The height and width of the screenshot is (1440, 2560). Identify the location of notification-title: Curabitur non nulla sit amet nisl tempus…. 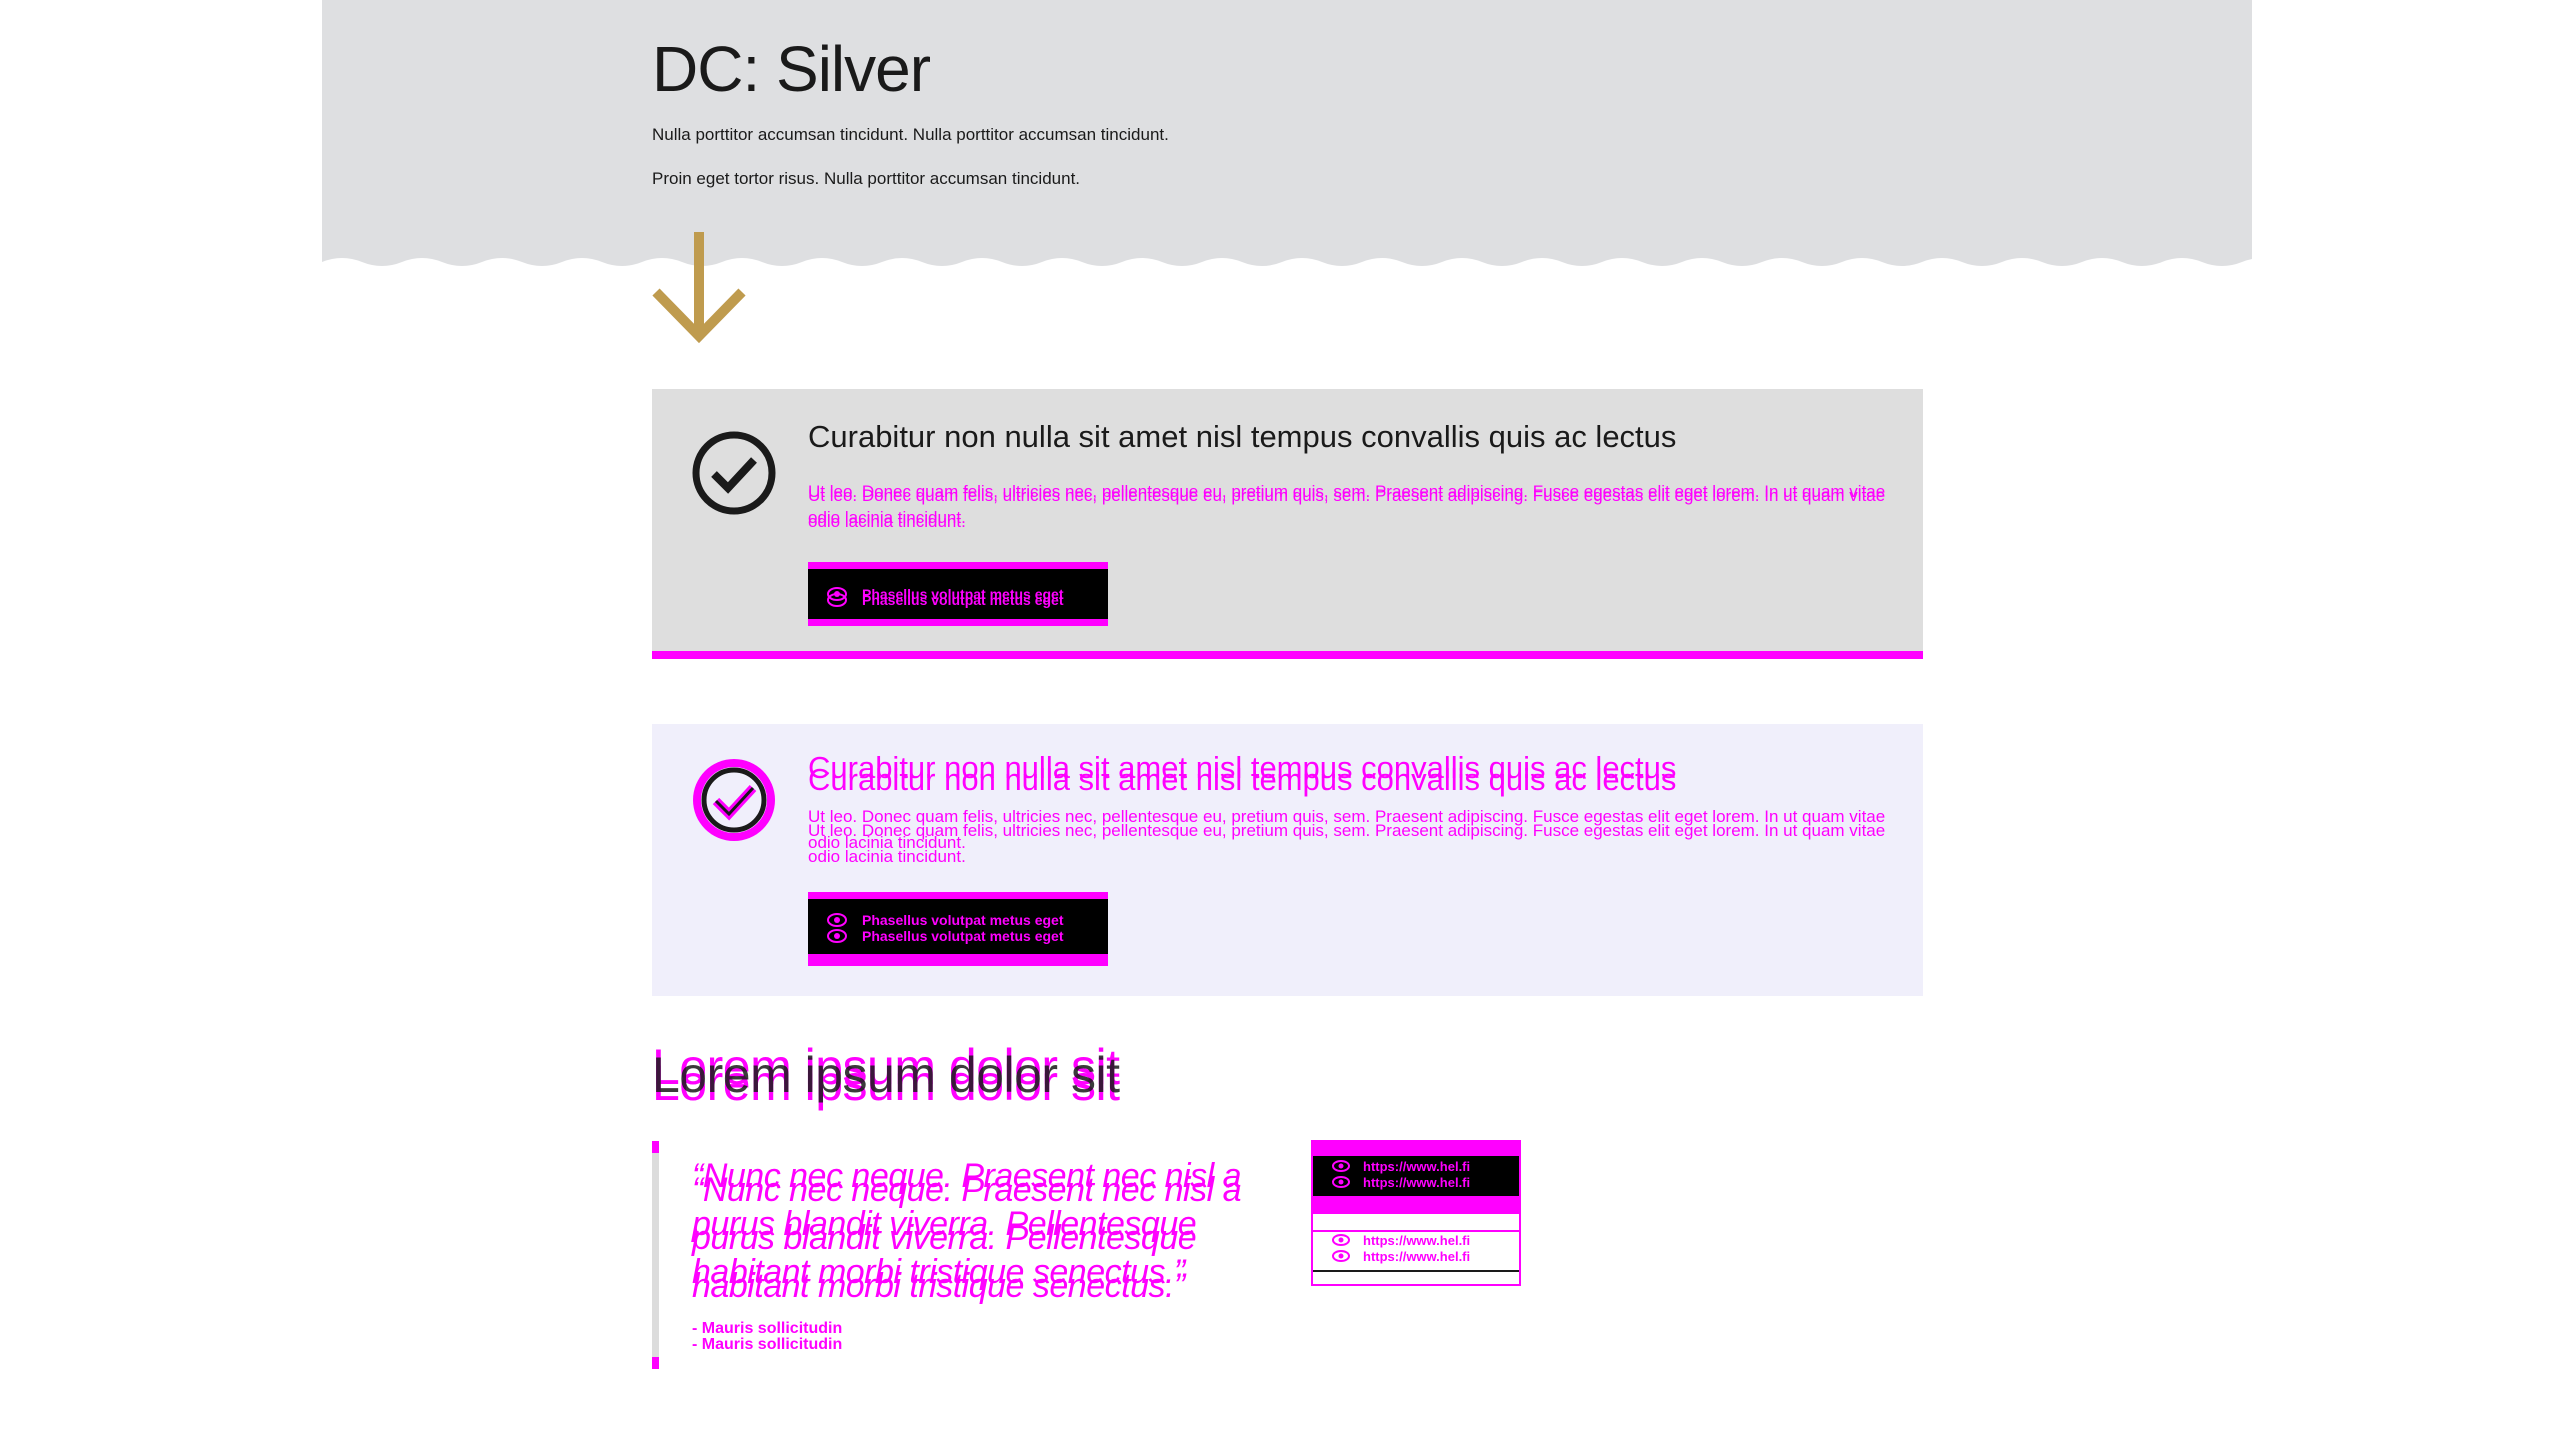
(1242, 436).